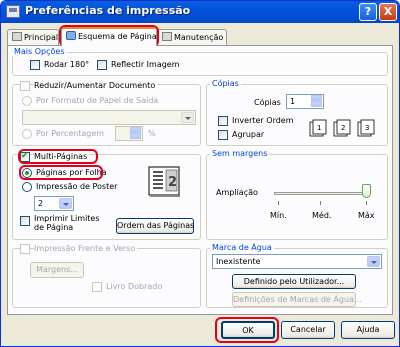 The height and width of the screenshot is (347, 400). I want to click on poster-print-radio, so click(27, 187).